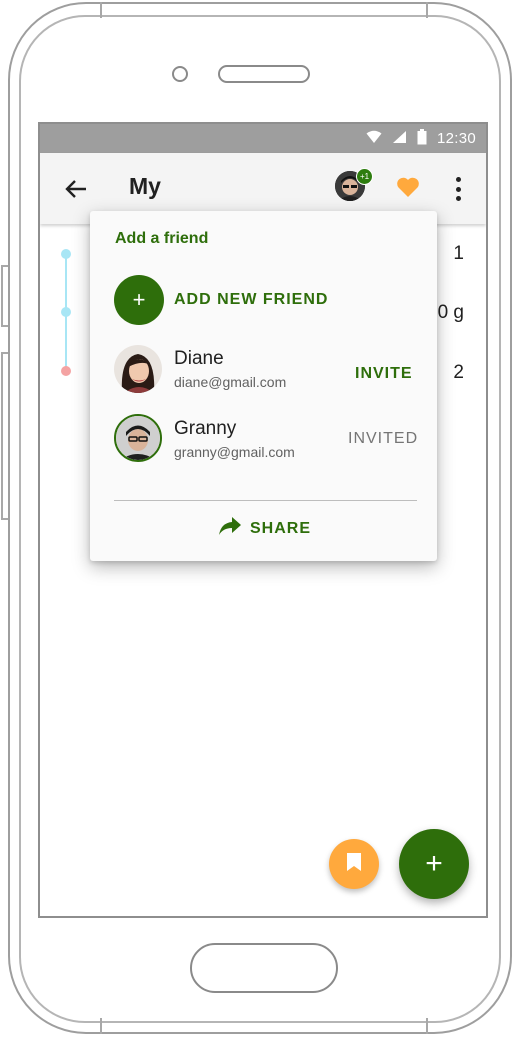 Image resolution: width=520 pixels, height=1038 pixels. What do you see at coordinates (281, 528) in the screenshot?
I see `share-label: SHARE` at bounding box center [281, 528].